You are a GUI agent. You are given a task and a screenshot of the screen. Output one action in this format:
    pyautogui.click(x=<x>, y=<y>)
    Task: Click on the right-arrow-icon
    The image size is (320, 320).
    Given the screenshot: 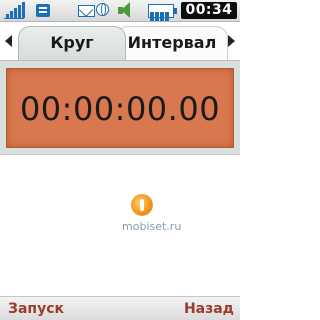 What is the action you would take?
    pyautogui.click(x=231, y=41)
    